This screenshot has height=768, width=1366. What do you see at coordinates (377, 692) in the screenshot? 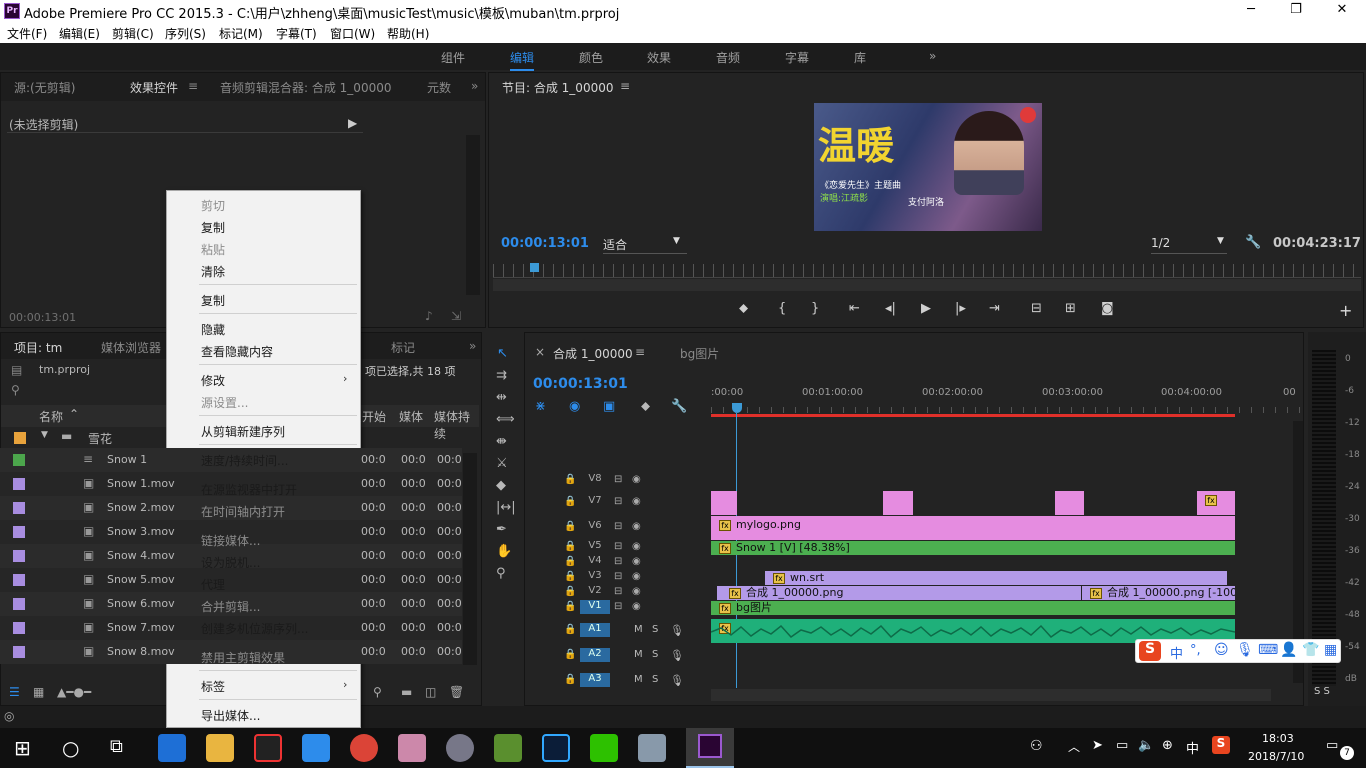
I see `find-icon: ⚲` at bounding box center [377, 692].